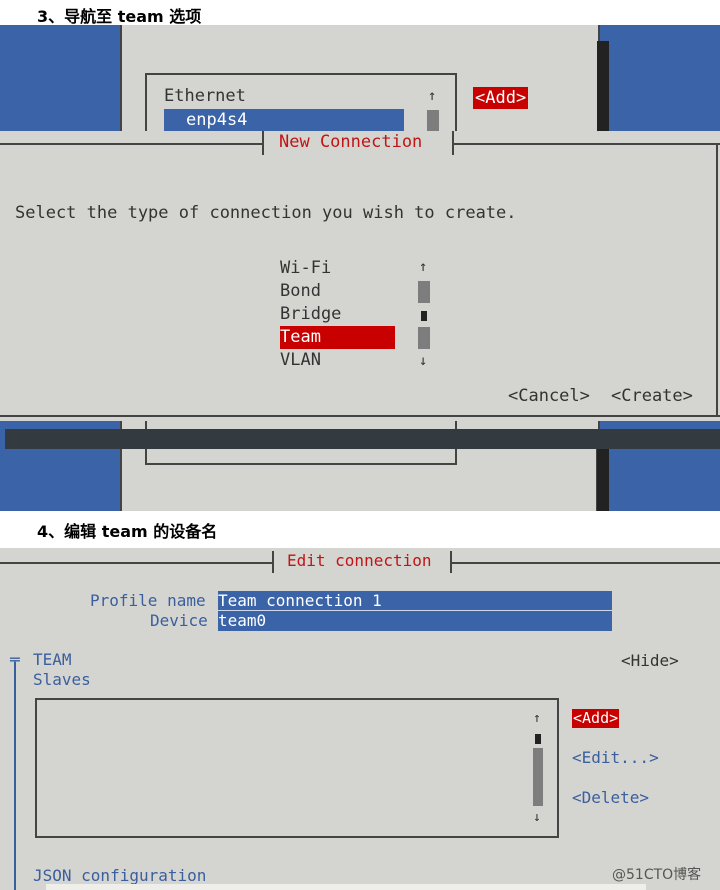 The height and width of the screenshot is (890, 720). Describe the element at coordinates (650, 660) in the screenshot. I see `hide-button: <Hide>` at that location.